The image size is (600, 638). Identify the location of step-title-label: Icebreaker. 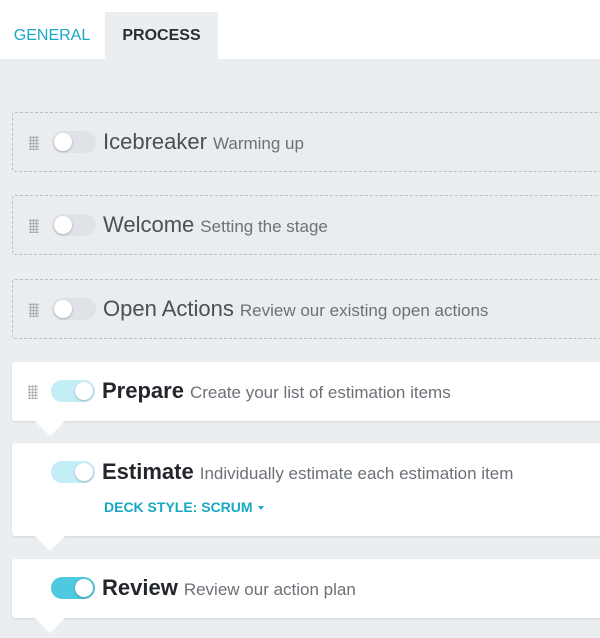
(155, 141).